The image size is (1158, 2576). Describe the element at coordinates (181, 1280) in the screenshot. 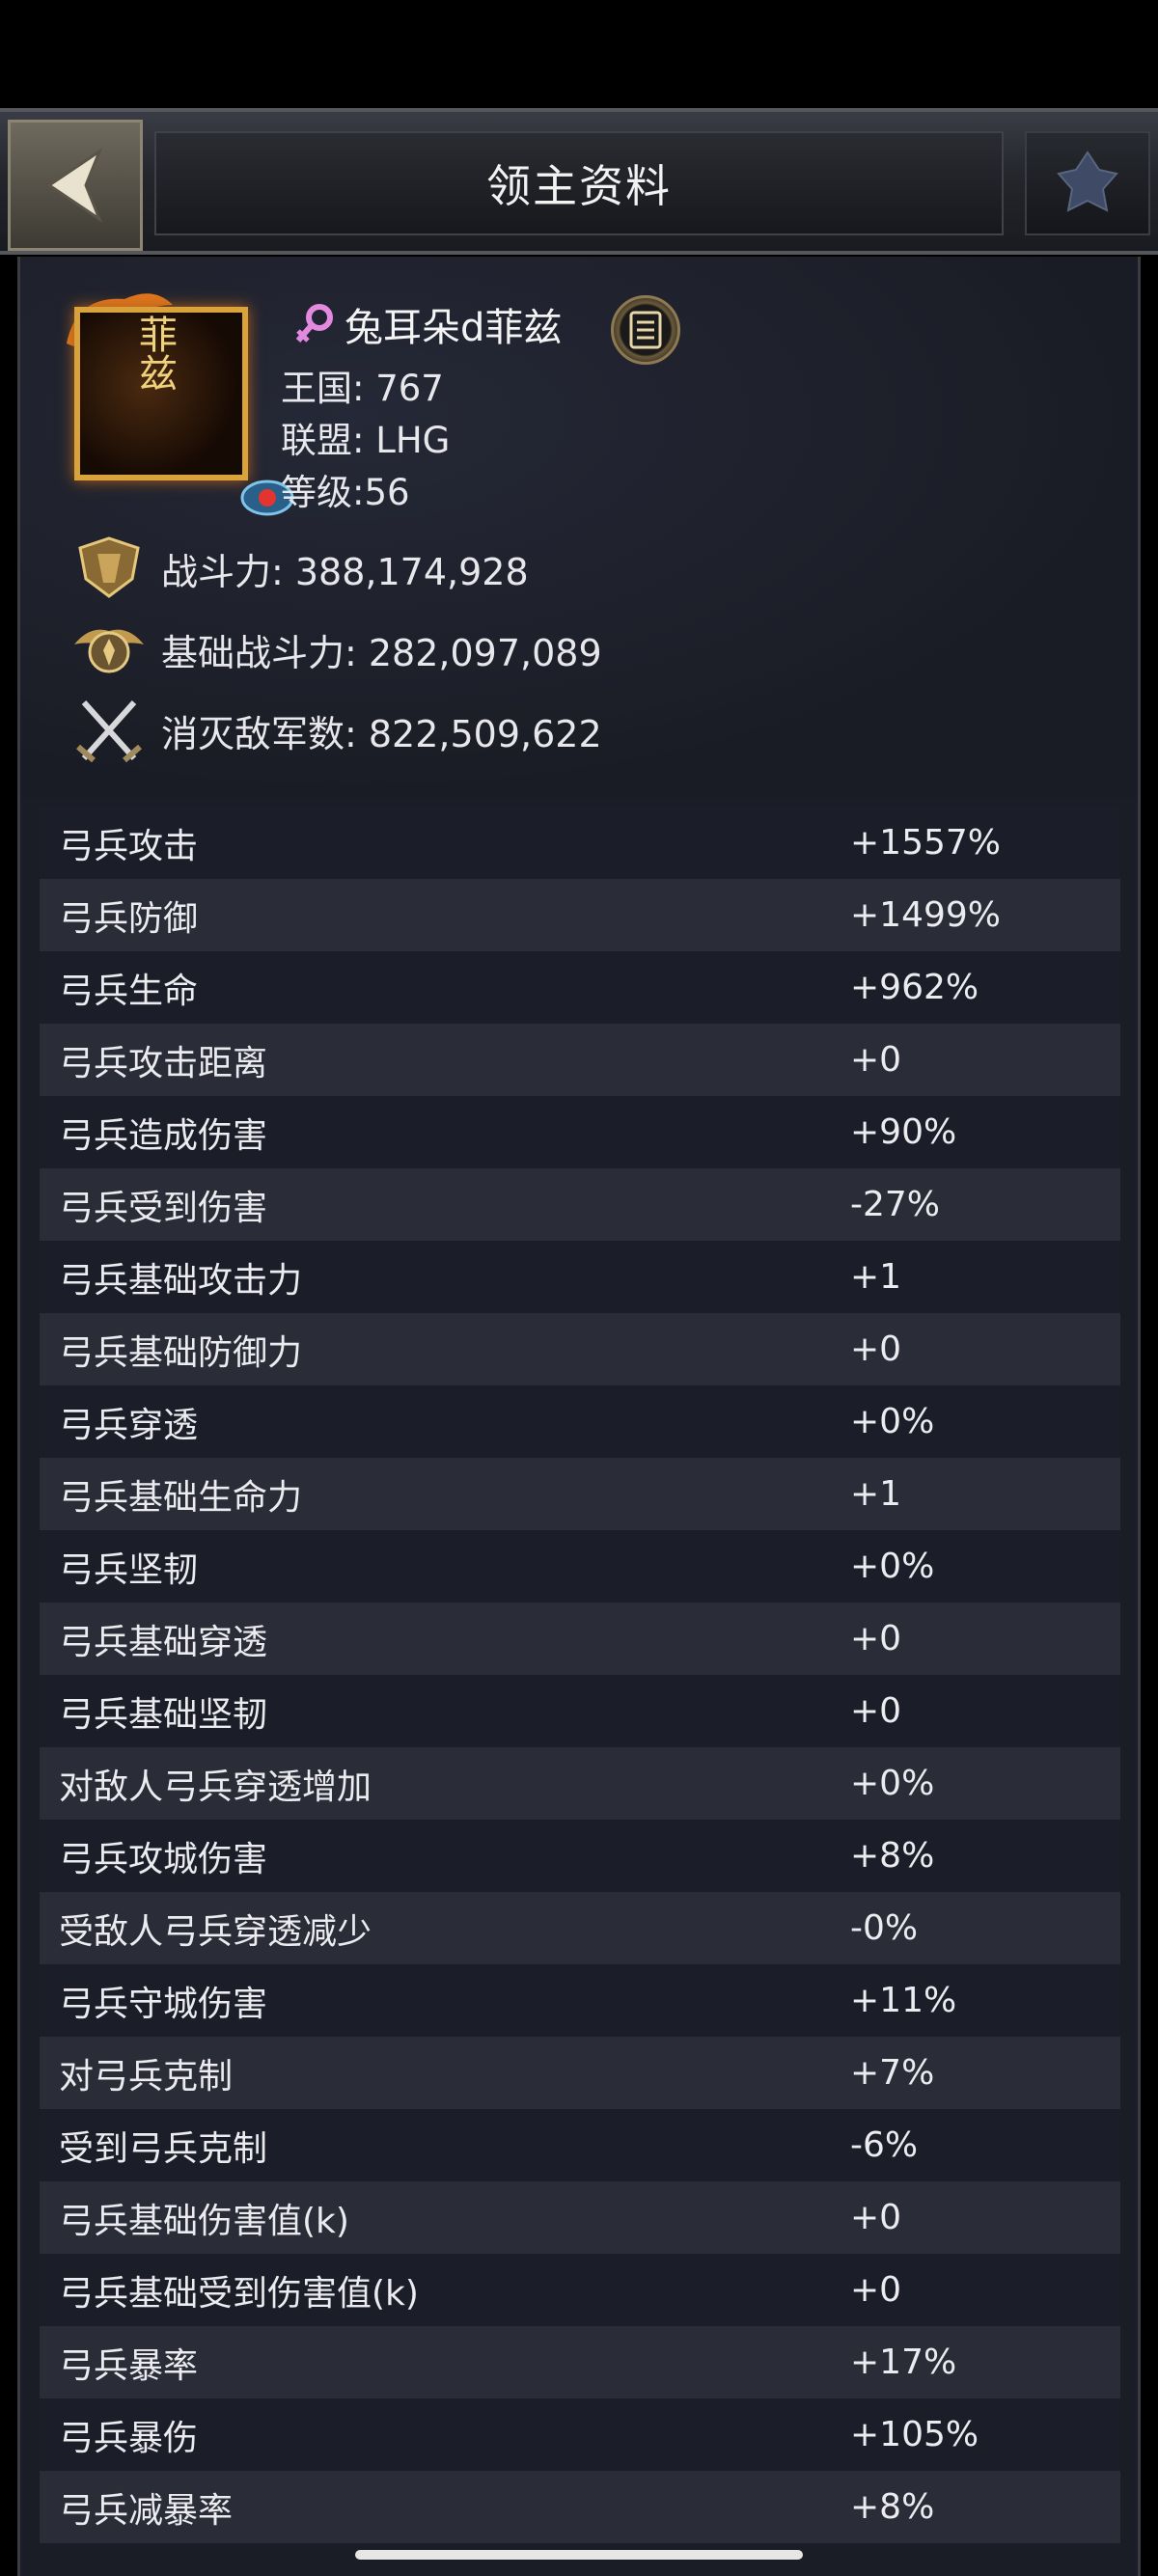

I see `stat-label: 弓兵基础攻击力` at that location.